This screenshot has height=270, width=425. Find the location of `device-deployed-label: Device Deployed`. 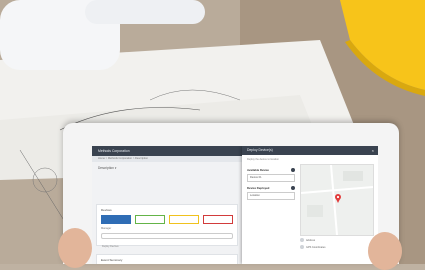

device-deployed-label: Device Deployed is located at coordinates (258, 188).